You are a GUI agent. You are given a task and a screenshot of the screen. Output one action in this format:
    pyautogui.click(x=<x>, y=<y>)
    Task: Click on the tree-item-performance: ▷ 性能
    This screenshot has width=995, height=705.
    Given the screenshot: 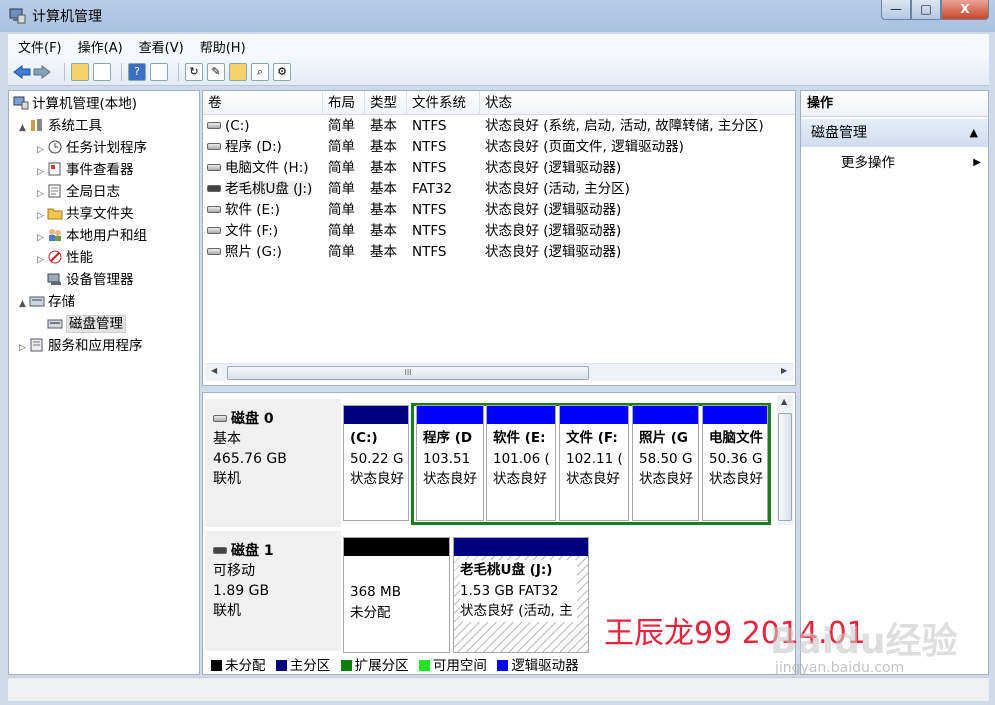 What is the action you would take?
    pyautogui.click(x=65, y=258)
    